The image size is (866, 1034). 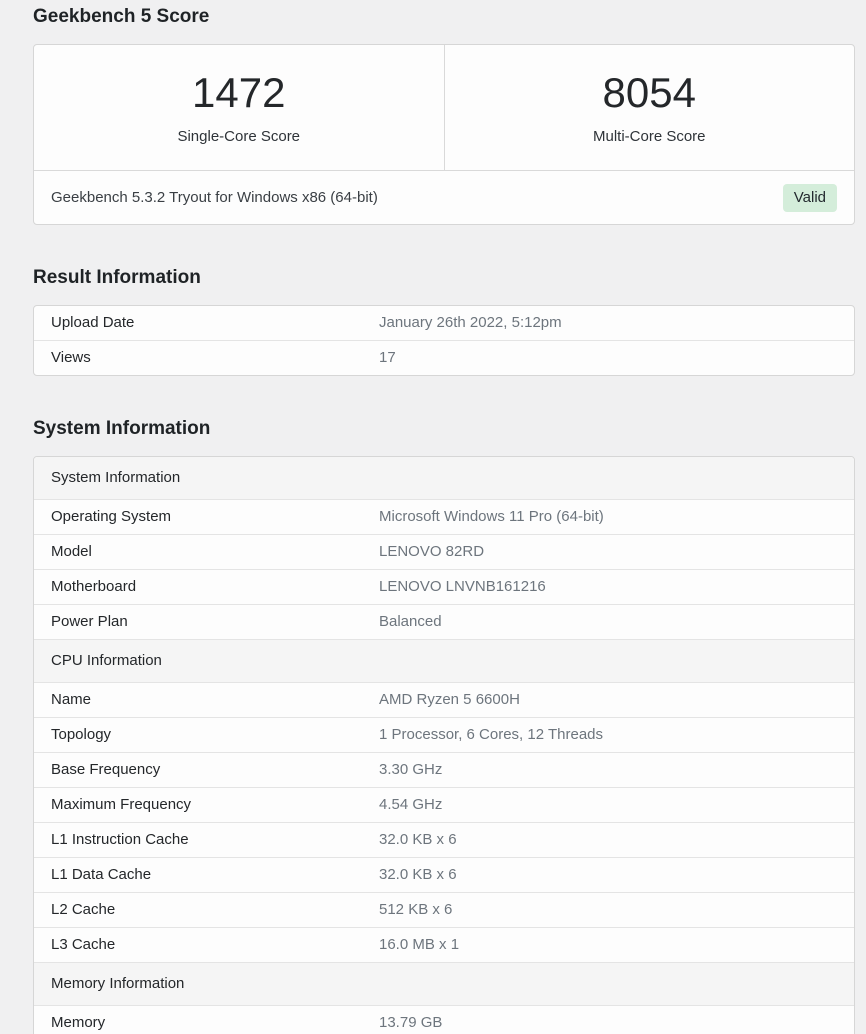 I want to click on row-value: 512 KB x 6, so click(x=416, y=909).